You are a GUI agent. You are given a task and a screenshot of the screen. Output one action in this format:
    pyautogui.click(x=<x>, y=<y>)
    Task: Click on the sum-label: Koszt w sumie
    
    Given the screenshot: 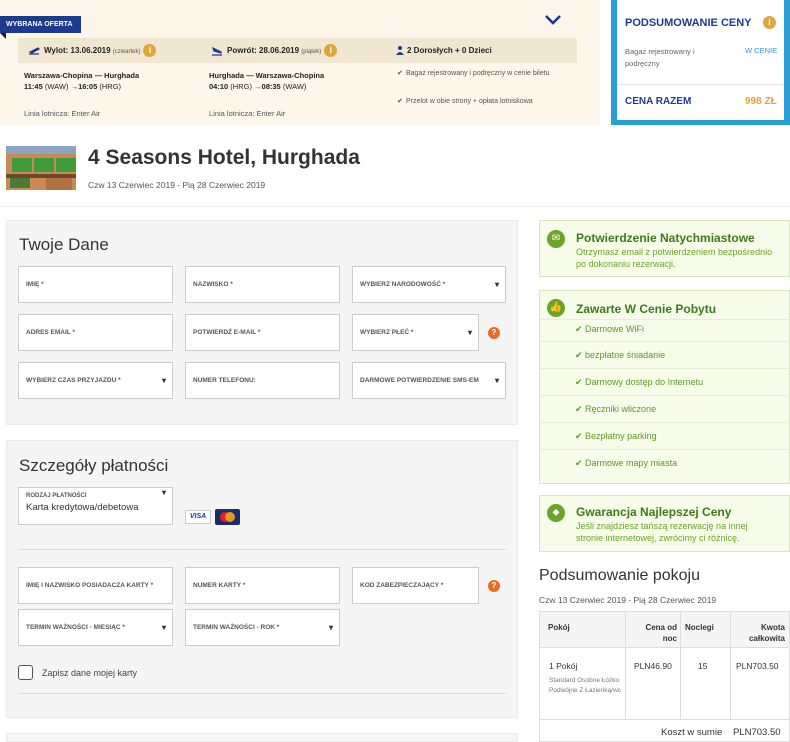 What is the action you would take?
    pyautogui.click(x=692, y=732)
    